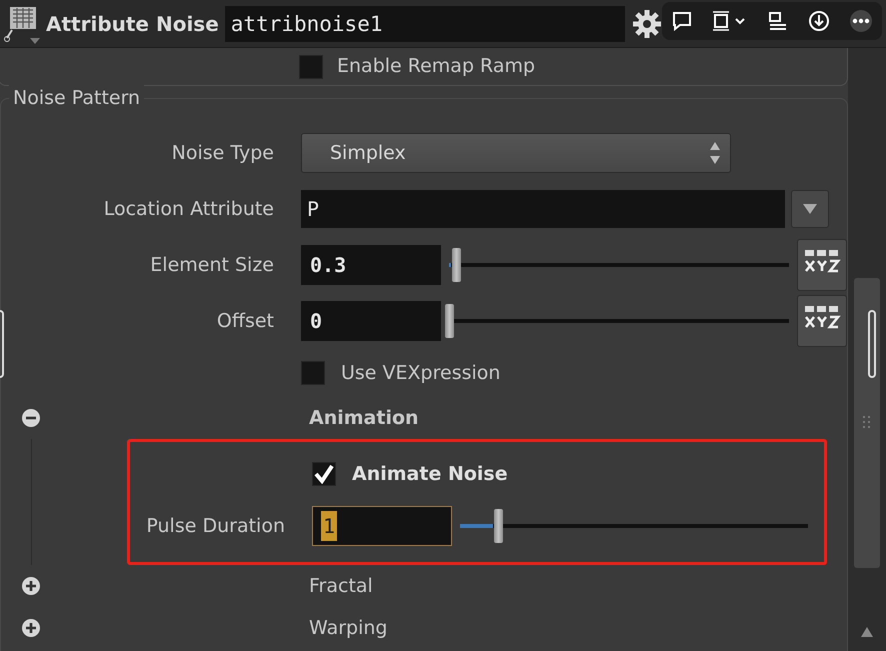 This screenshot has height=651, width=886. Describe the element at coordinates (212, 265) in the screenshot. I see `parameter-label: Element Size` at that location.